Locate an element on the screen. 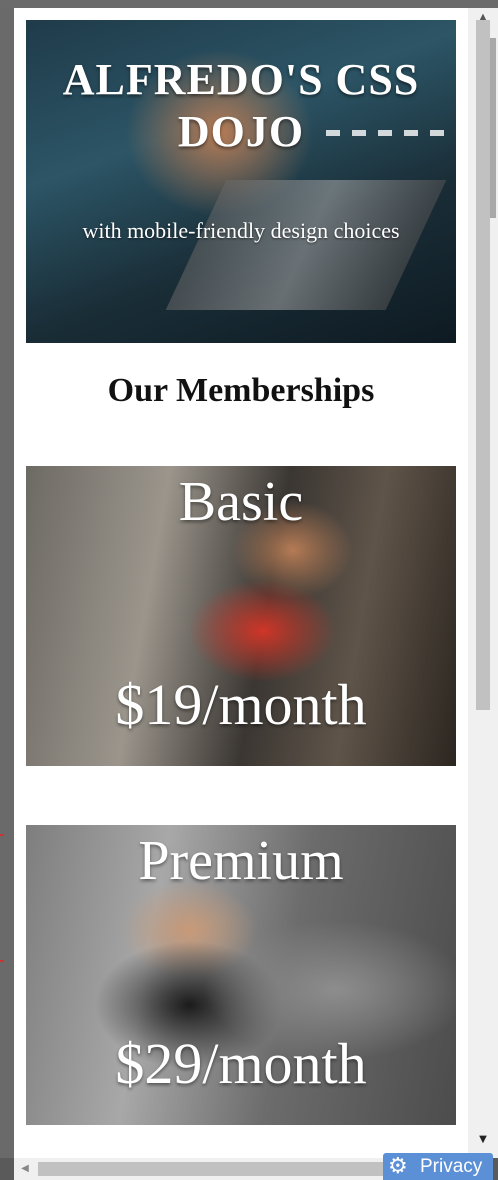 This screenshot has width=498, height=1180. window-top-strip is located at coordinates (249, 4).